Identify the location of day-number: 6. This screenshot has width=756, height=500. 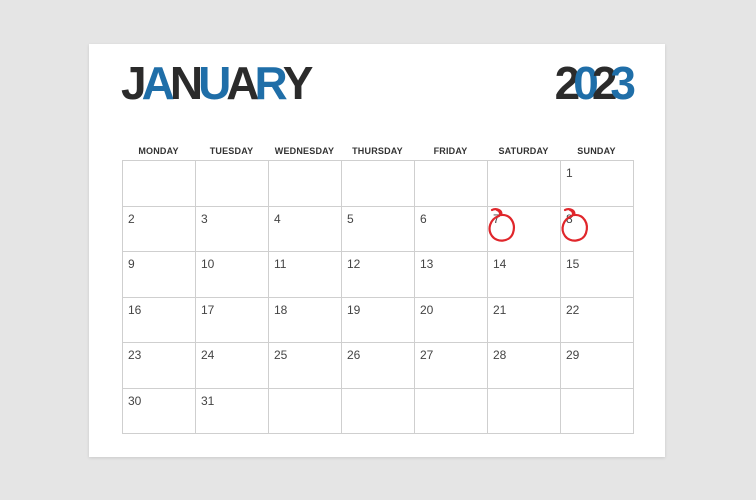
(423, 218).